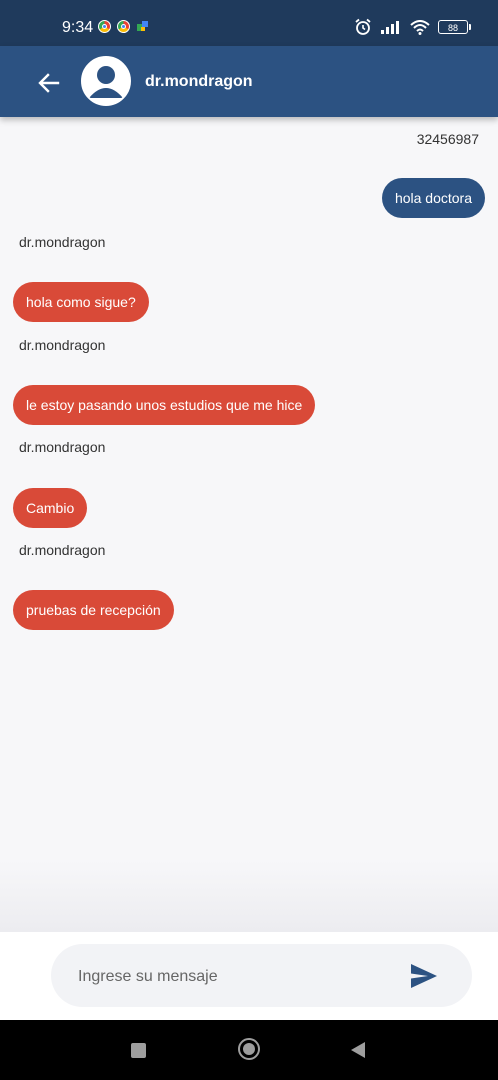 The image size is (498, 1080). I want to click on system-nav-bar, so click(249, 1050).